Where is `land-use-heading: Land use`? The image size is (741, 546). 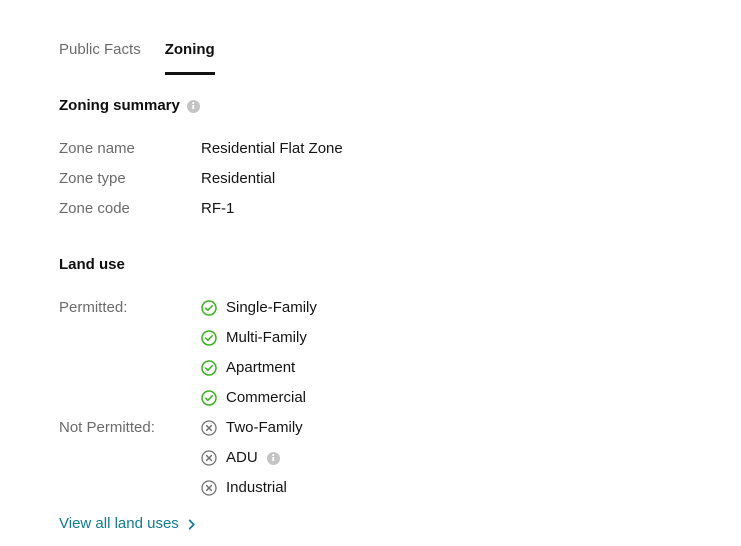
land-use-heading: Land use is located at coordinates (370, 265).